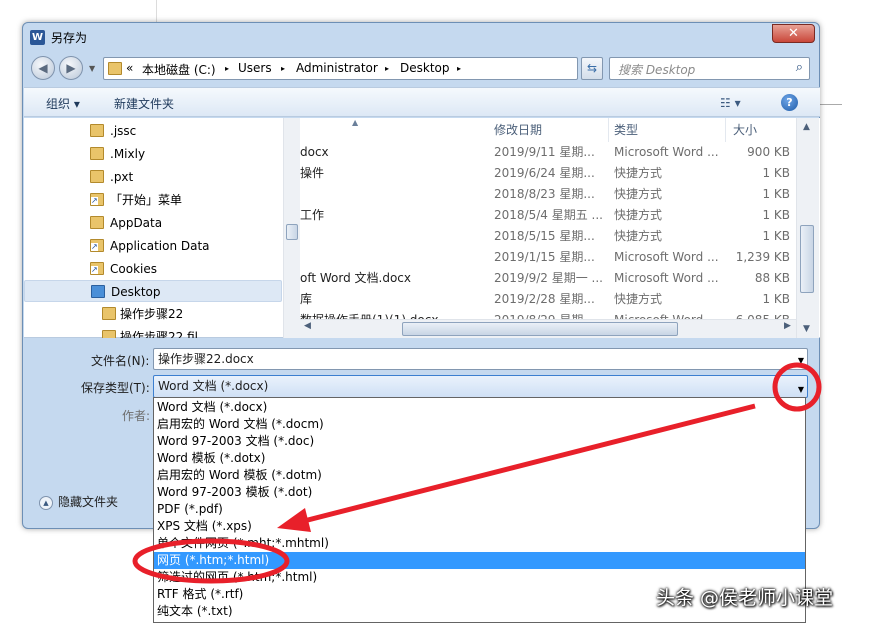 The width and height of the screenshot is (874, 623). I want to click on filetype-option: Word 97-2003 文档 (*.doc), so click(479, 441).